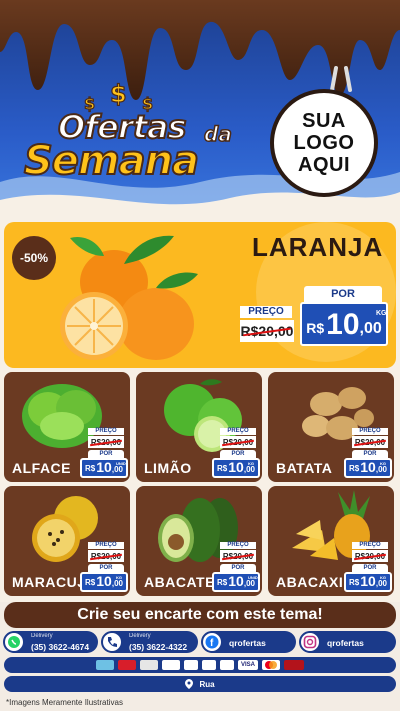 This screenshot has width=400, height=711. I want to click on dollar-icon: $, so click(118, 93).